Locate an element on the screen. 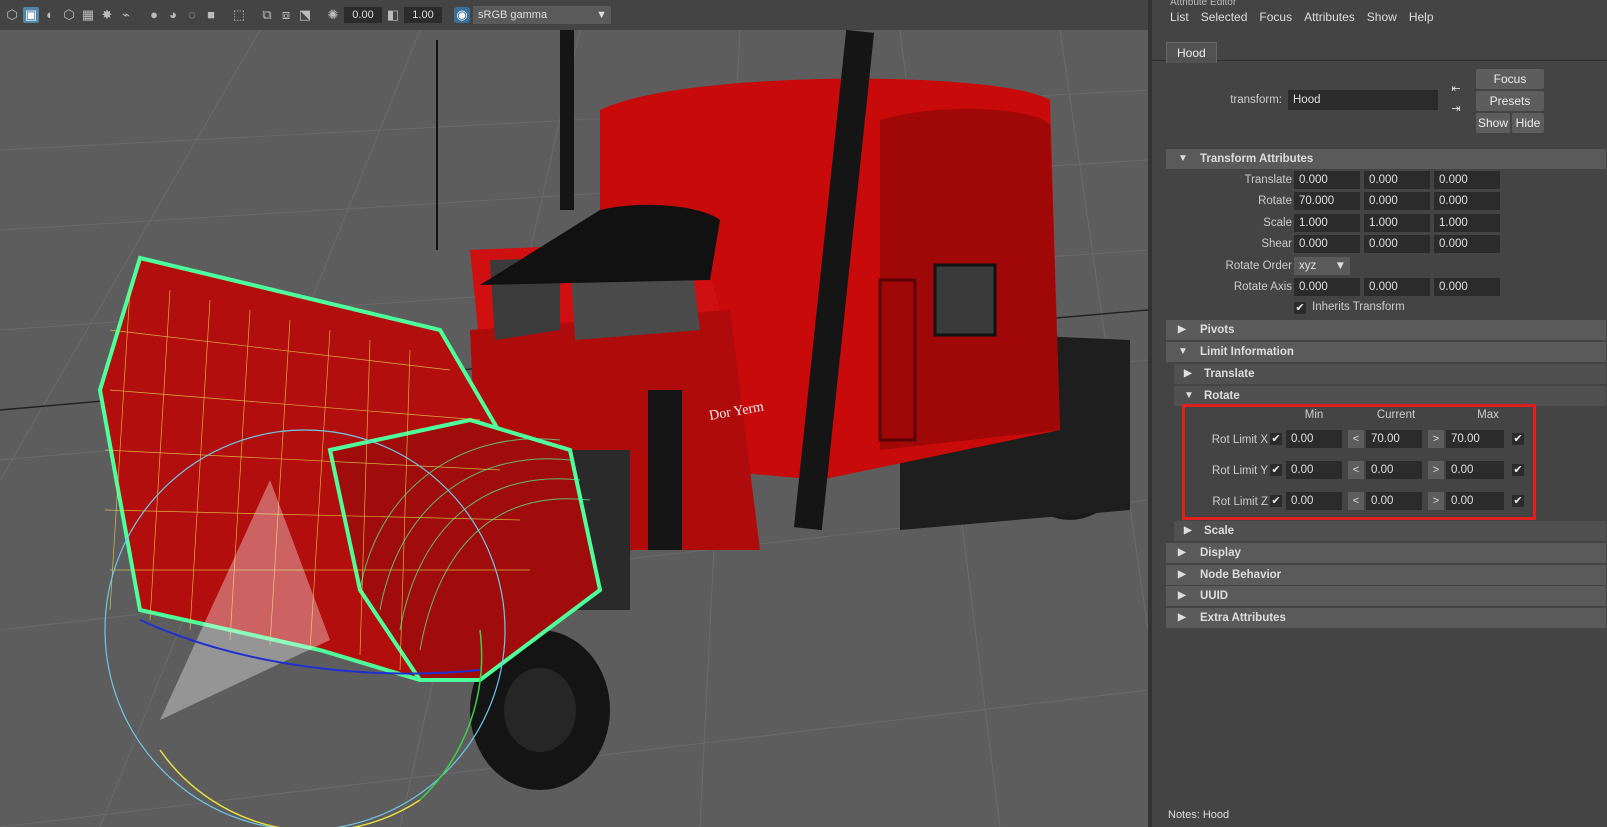  menu-show: Show is located at coordinates (1382, 17).